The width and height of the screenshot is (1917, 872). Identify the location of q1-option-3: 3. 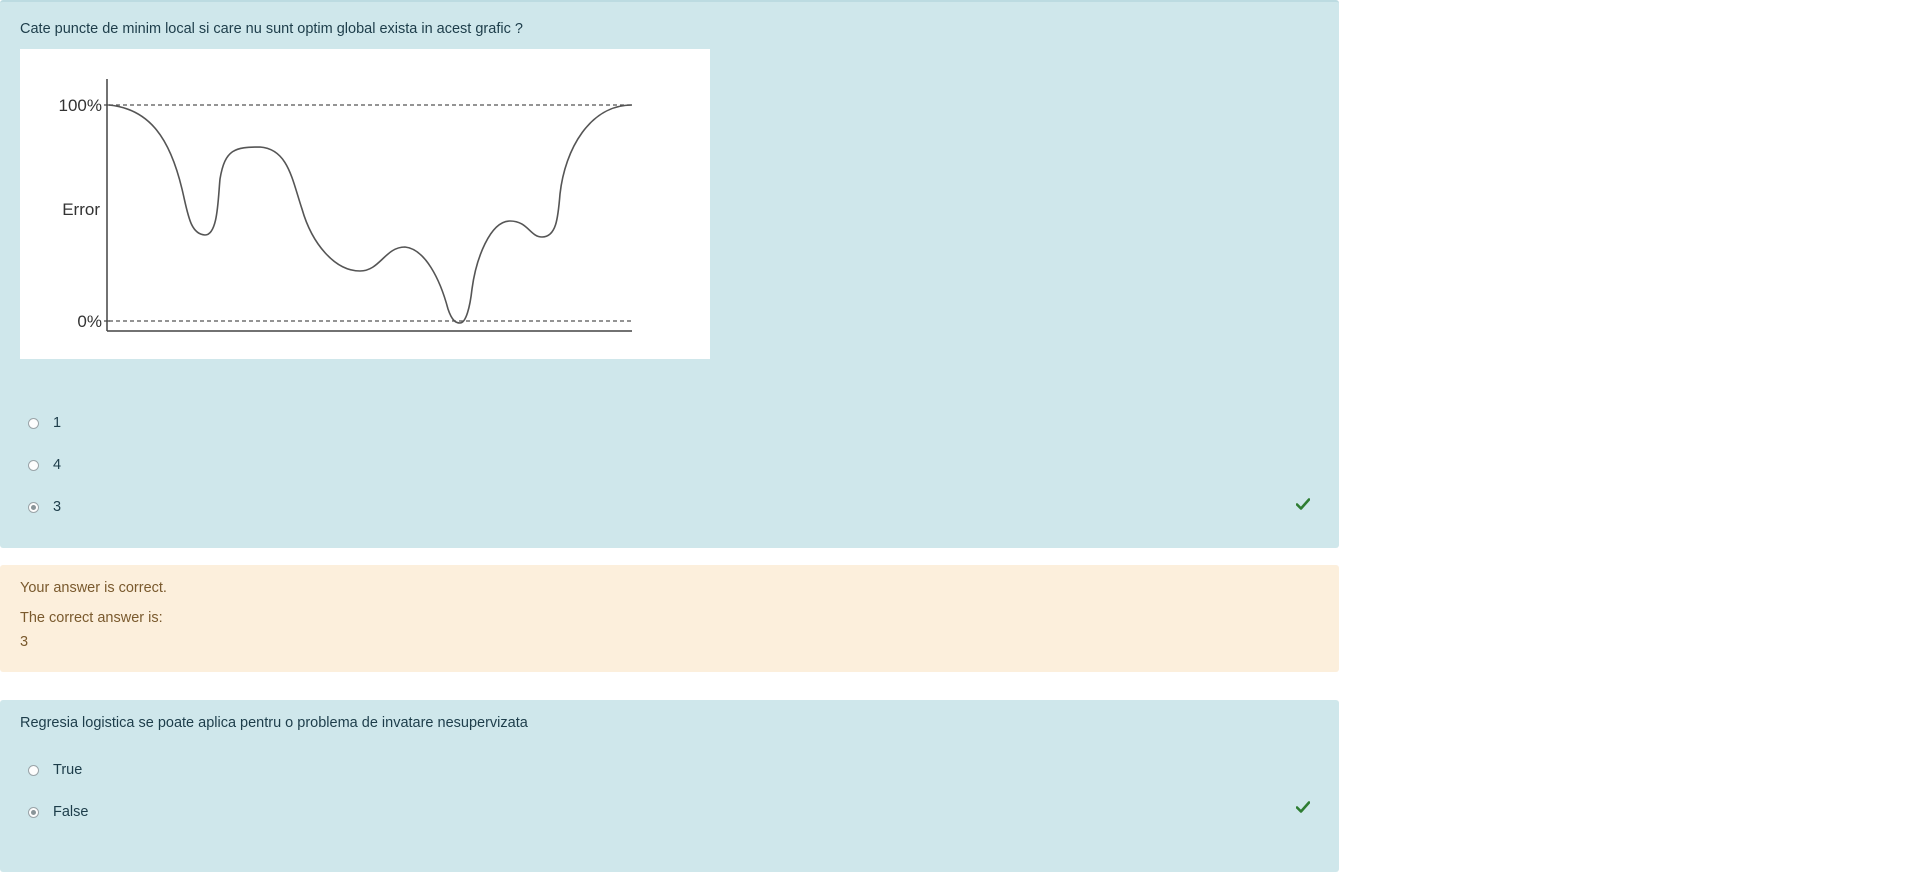
(44, 507).